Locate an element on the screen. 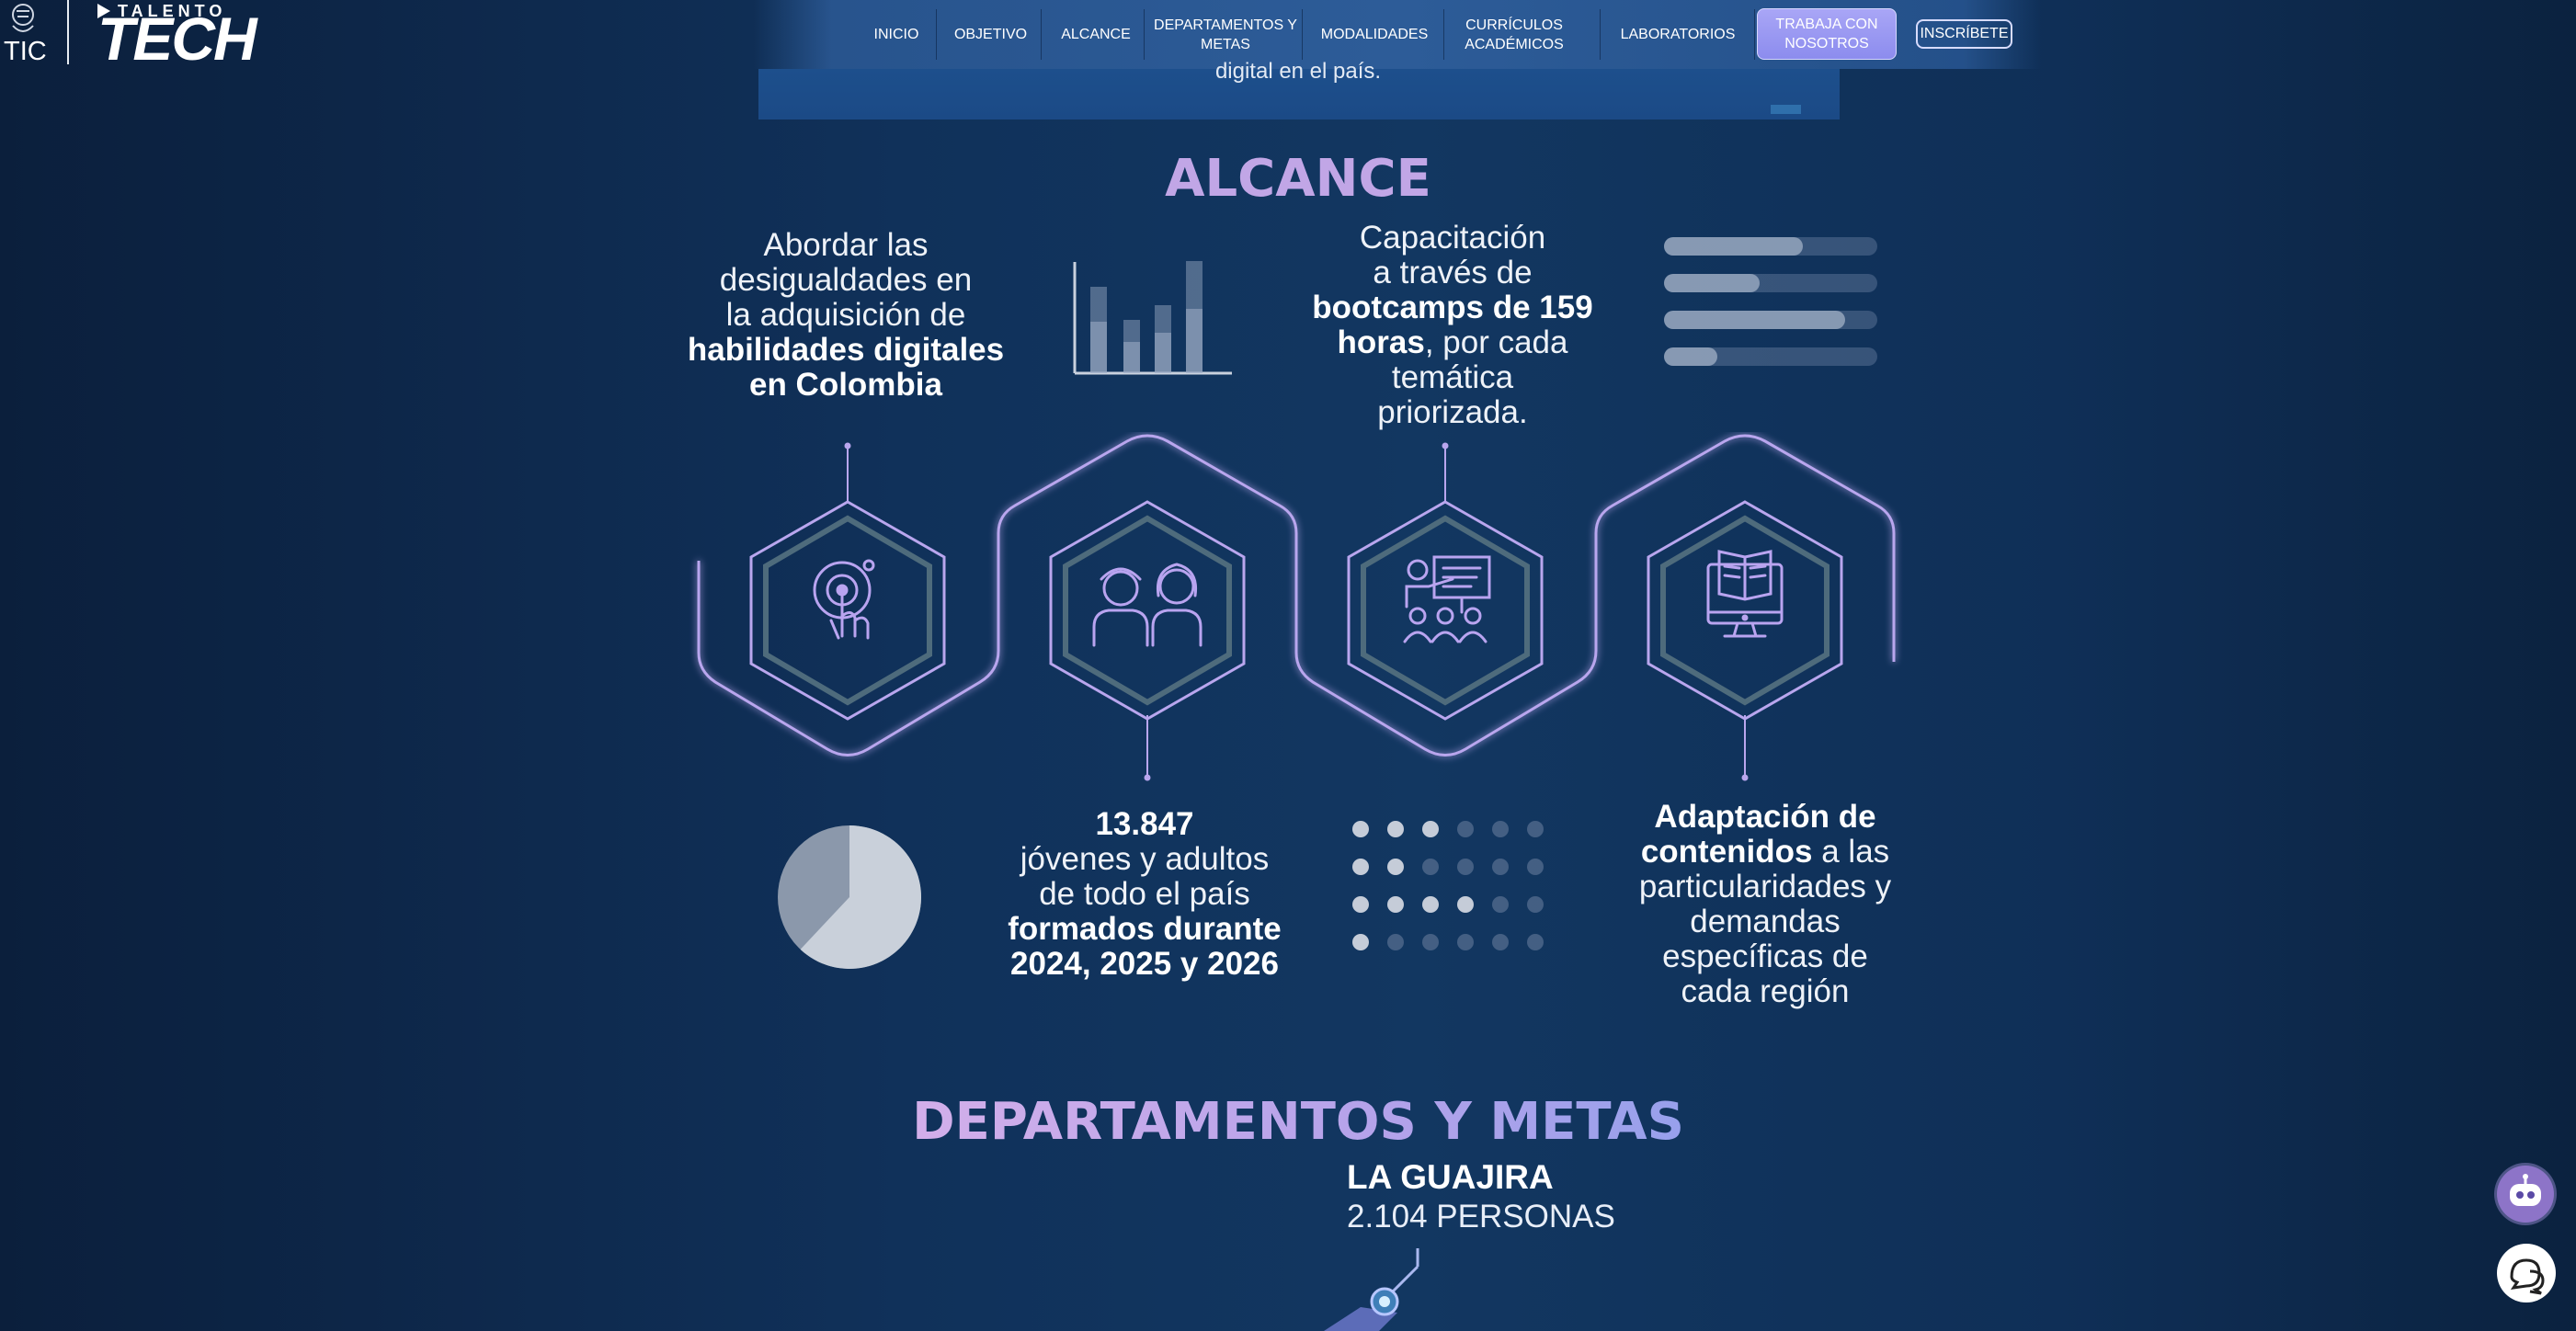 This screenshot has width=2576, height=1331. caption-line: específicas de is located at coordinates (1765, 956).